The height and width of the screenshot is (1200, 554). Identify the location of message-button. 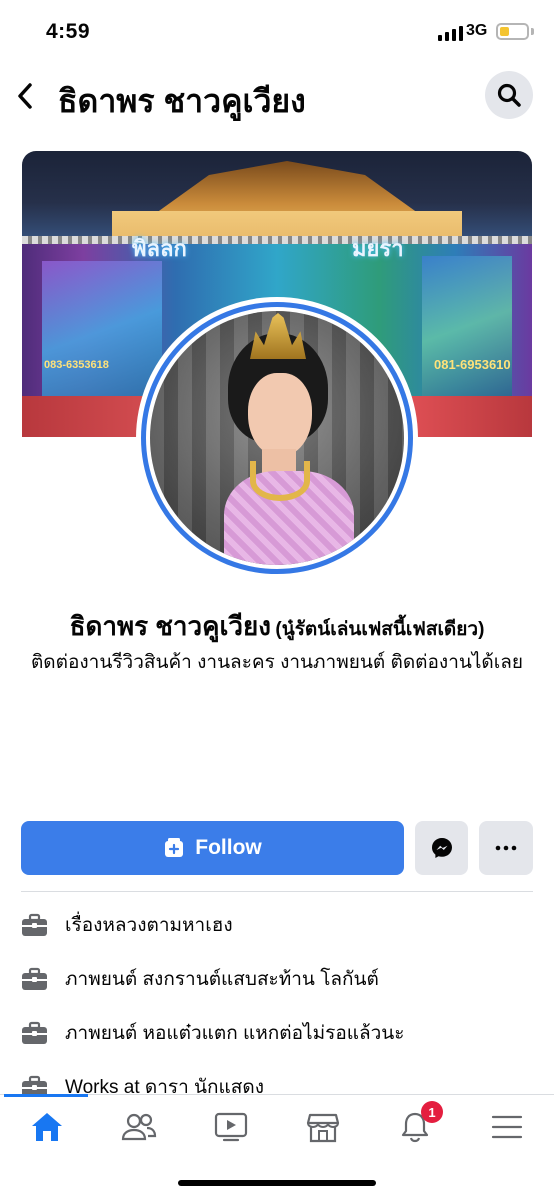
(441, 848).